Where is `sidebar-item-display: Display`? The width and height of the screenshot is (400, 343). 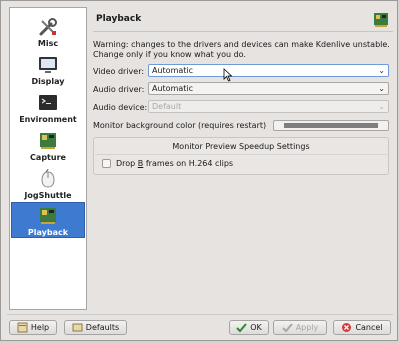
sidebar-item-display: Display is located at coordinates (48, 68).